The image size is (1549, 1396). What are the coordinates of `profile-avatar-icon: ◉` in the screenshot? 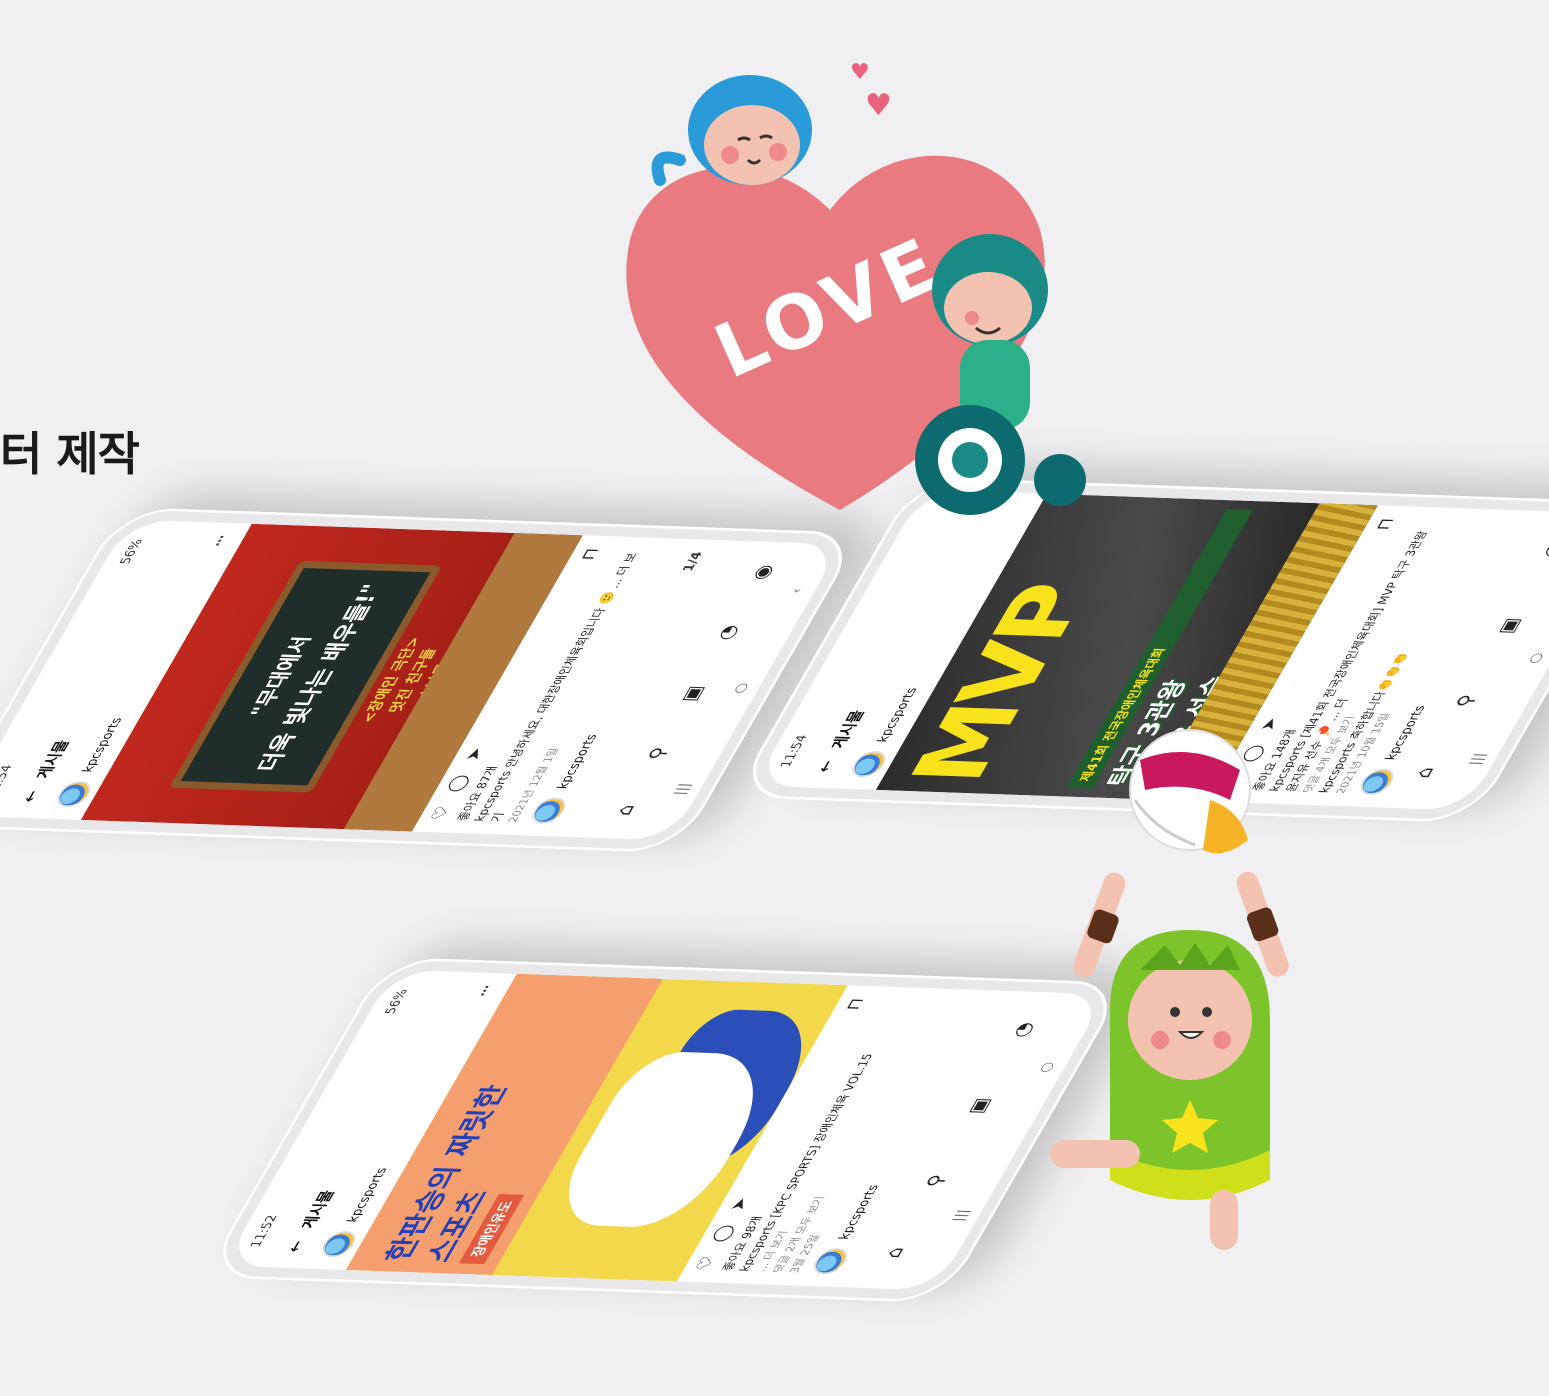 It's located at (762, 572).